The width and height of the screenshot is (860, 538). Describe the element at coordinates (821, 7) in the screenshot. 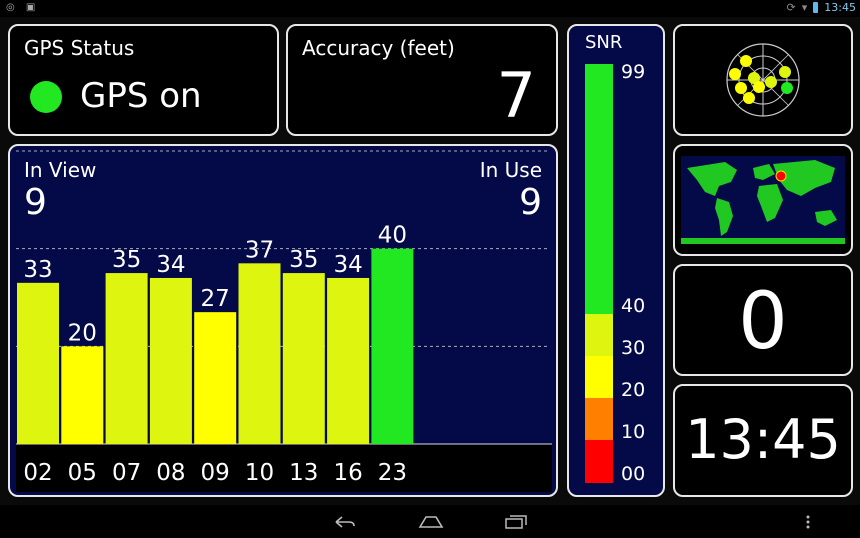

I see `status-bar-right: ⟳ ▾ 13:45` at that location.